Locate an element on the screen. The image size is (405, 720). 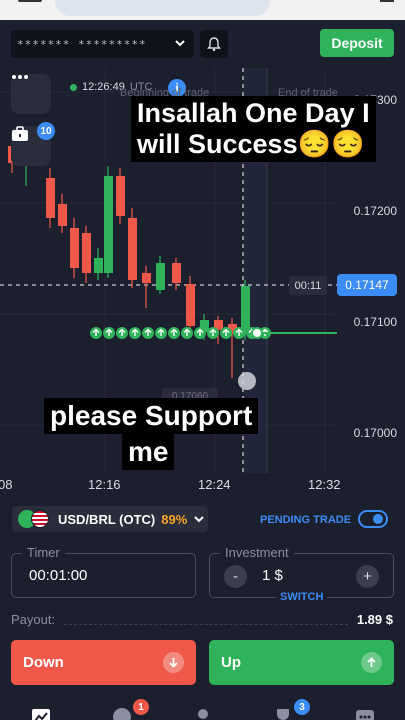
asset-payout-percent: 89% is located at coordinates (174, 519).